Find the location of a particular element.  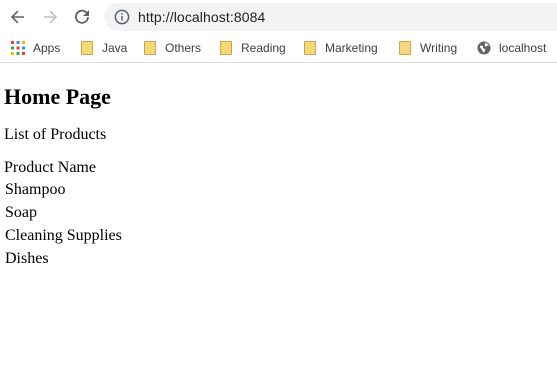

bookmark-label: Writing is located at coordinates (439, 48).